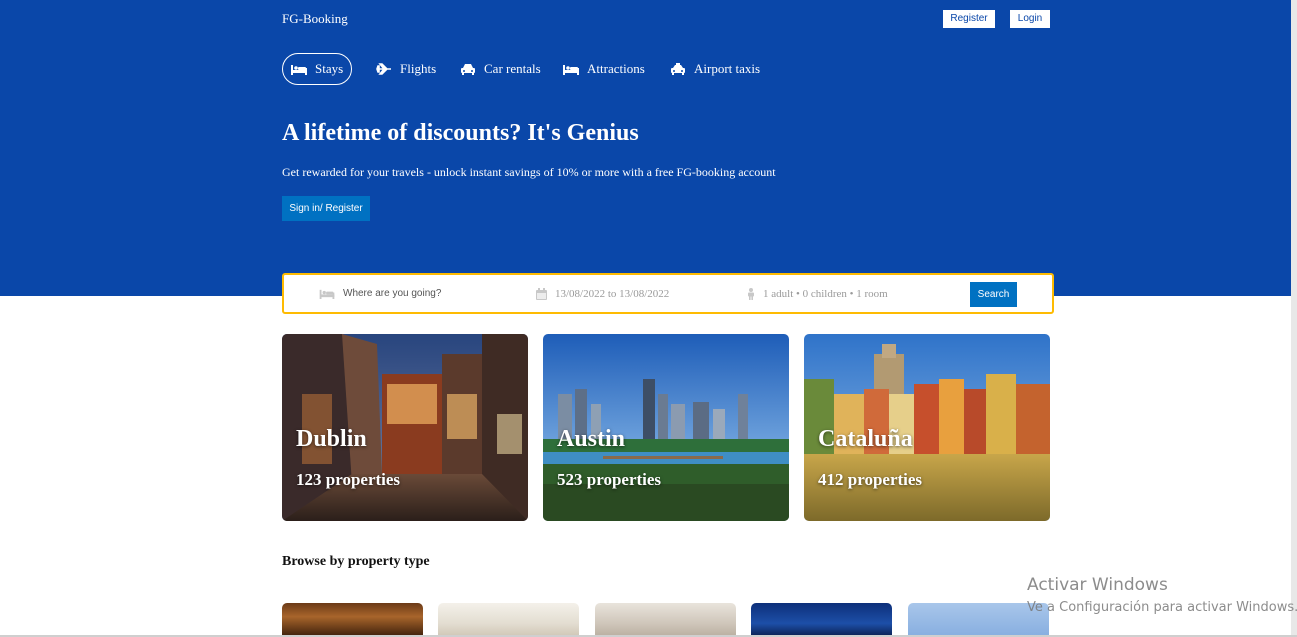  Describe the element at coordinates (315, 19) in the screenshot. I see `logo: FG-Booking` at that location.